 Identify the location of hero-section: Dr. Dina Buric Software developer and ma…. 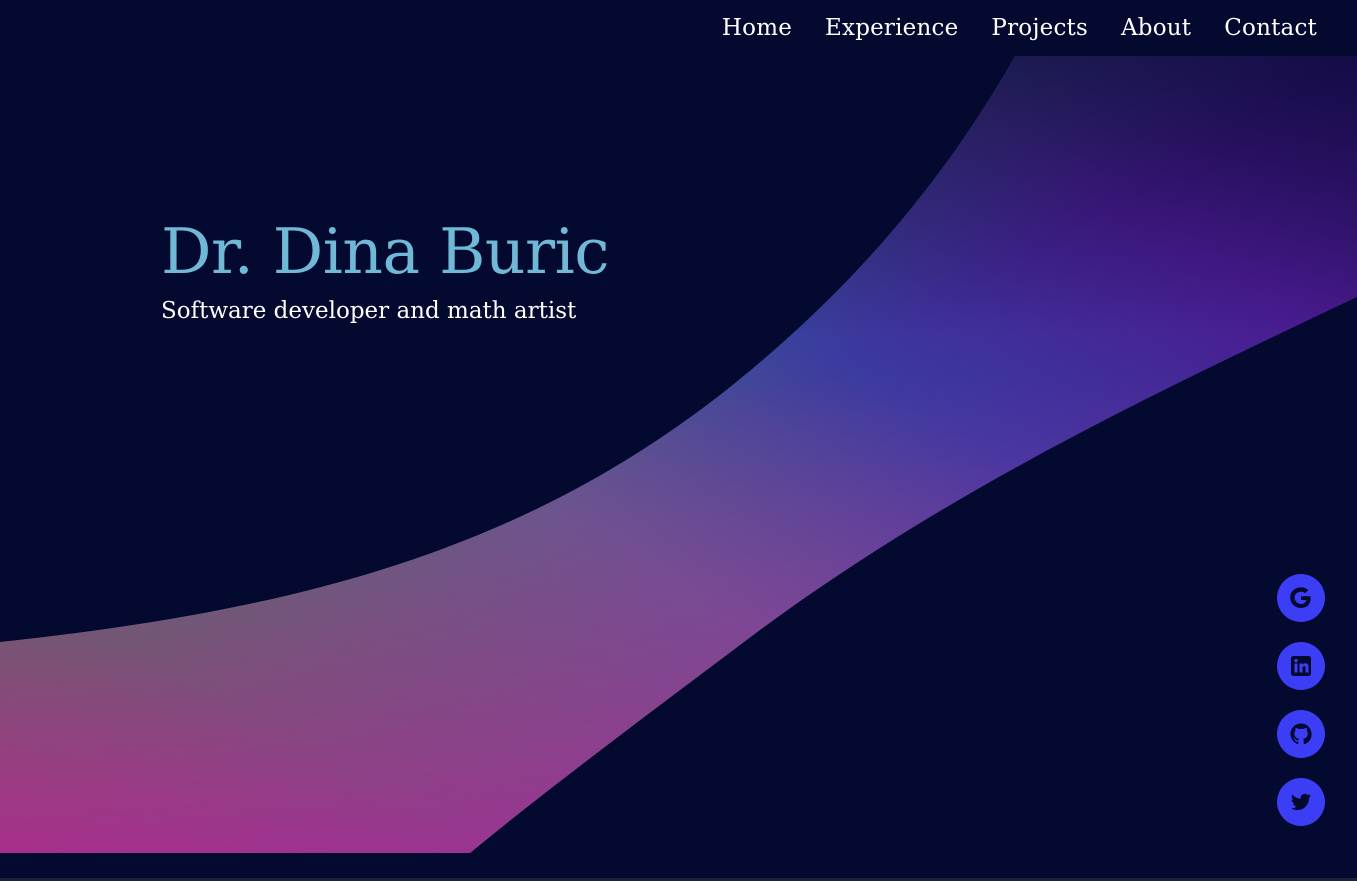
(385, 269).